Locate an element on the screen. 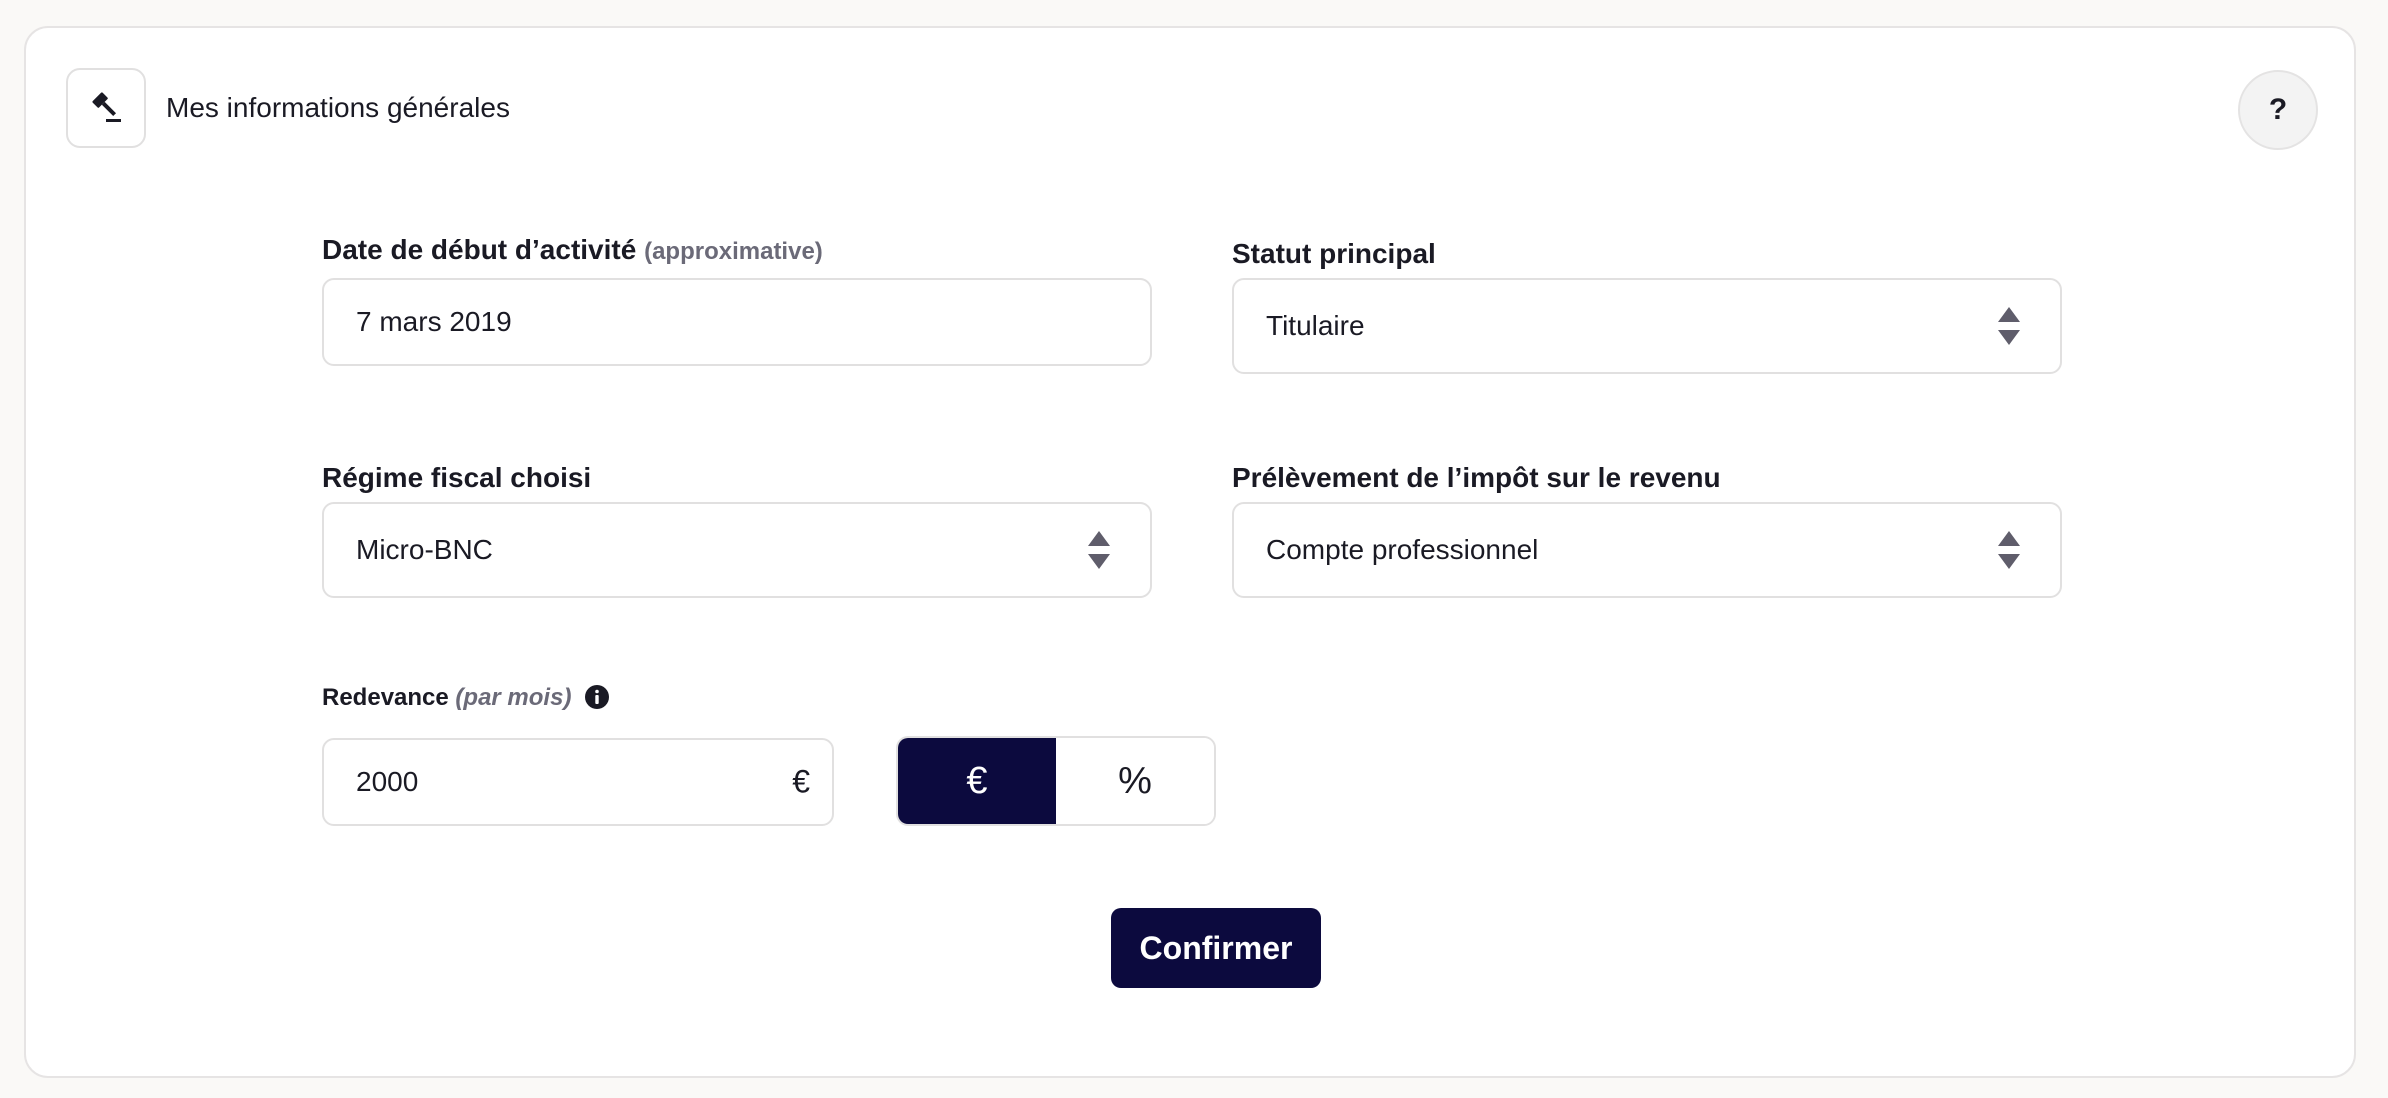  euro-suffix: € is located at coordinates (801, 781).